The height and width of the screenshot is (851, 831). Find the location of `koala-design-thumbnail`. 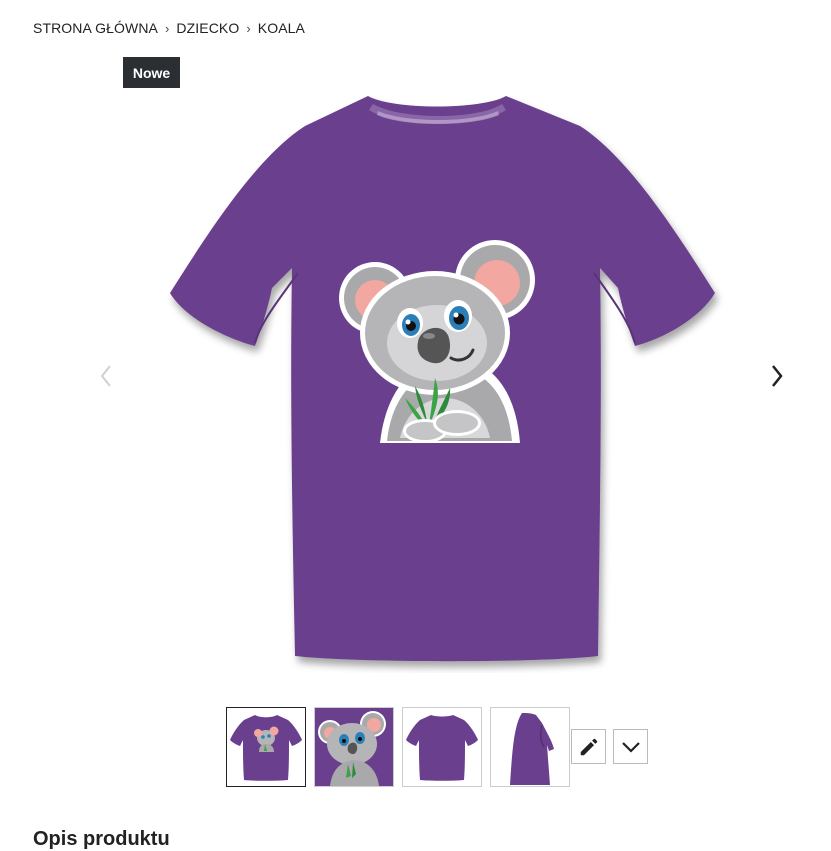

koala-design-thumbnail is located at coordinates (354, 747).